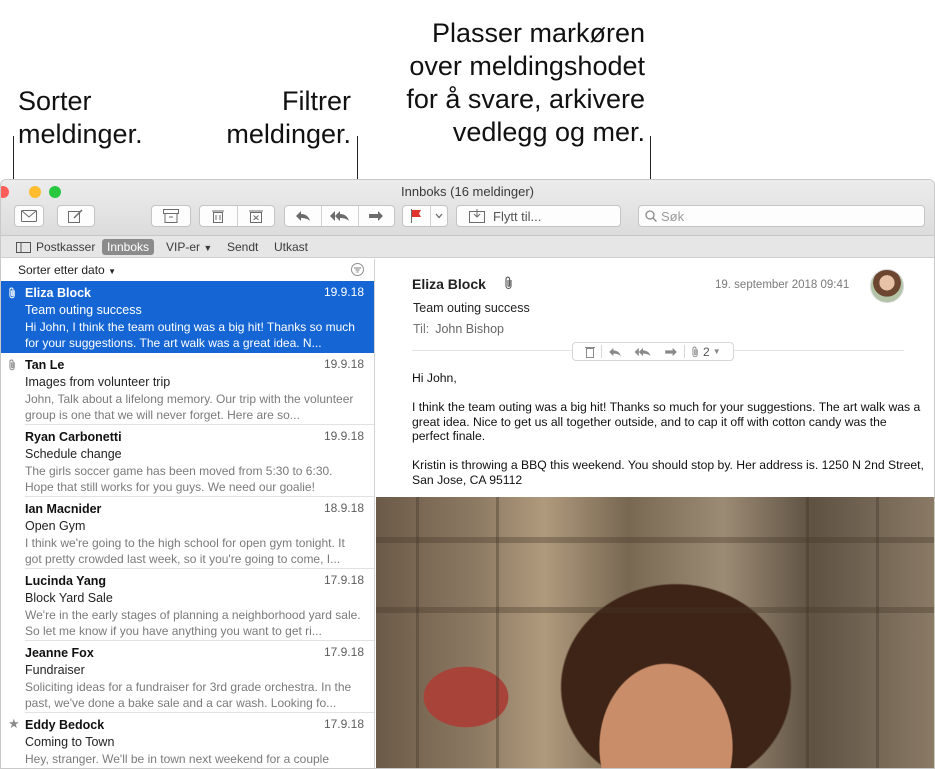 The width and height of the screenshot is (935, 769). I want to click on flag-menu-button, so click(438, 216).